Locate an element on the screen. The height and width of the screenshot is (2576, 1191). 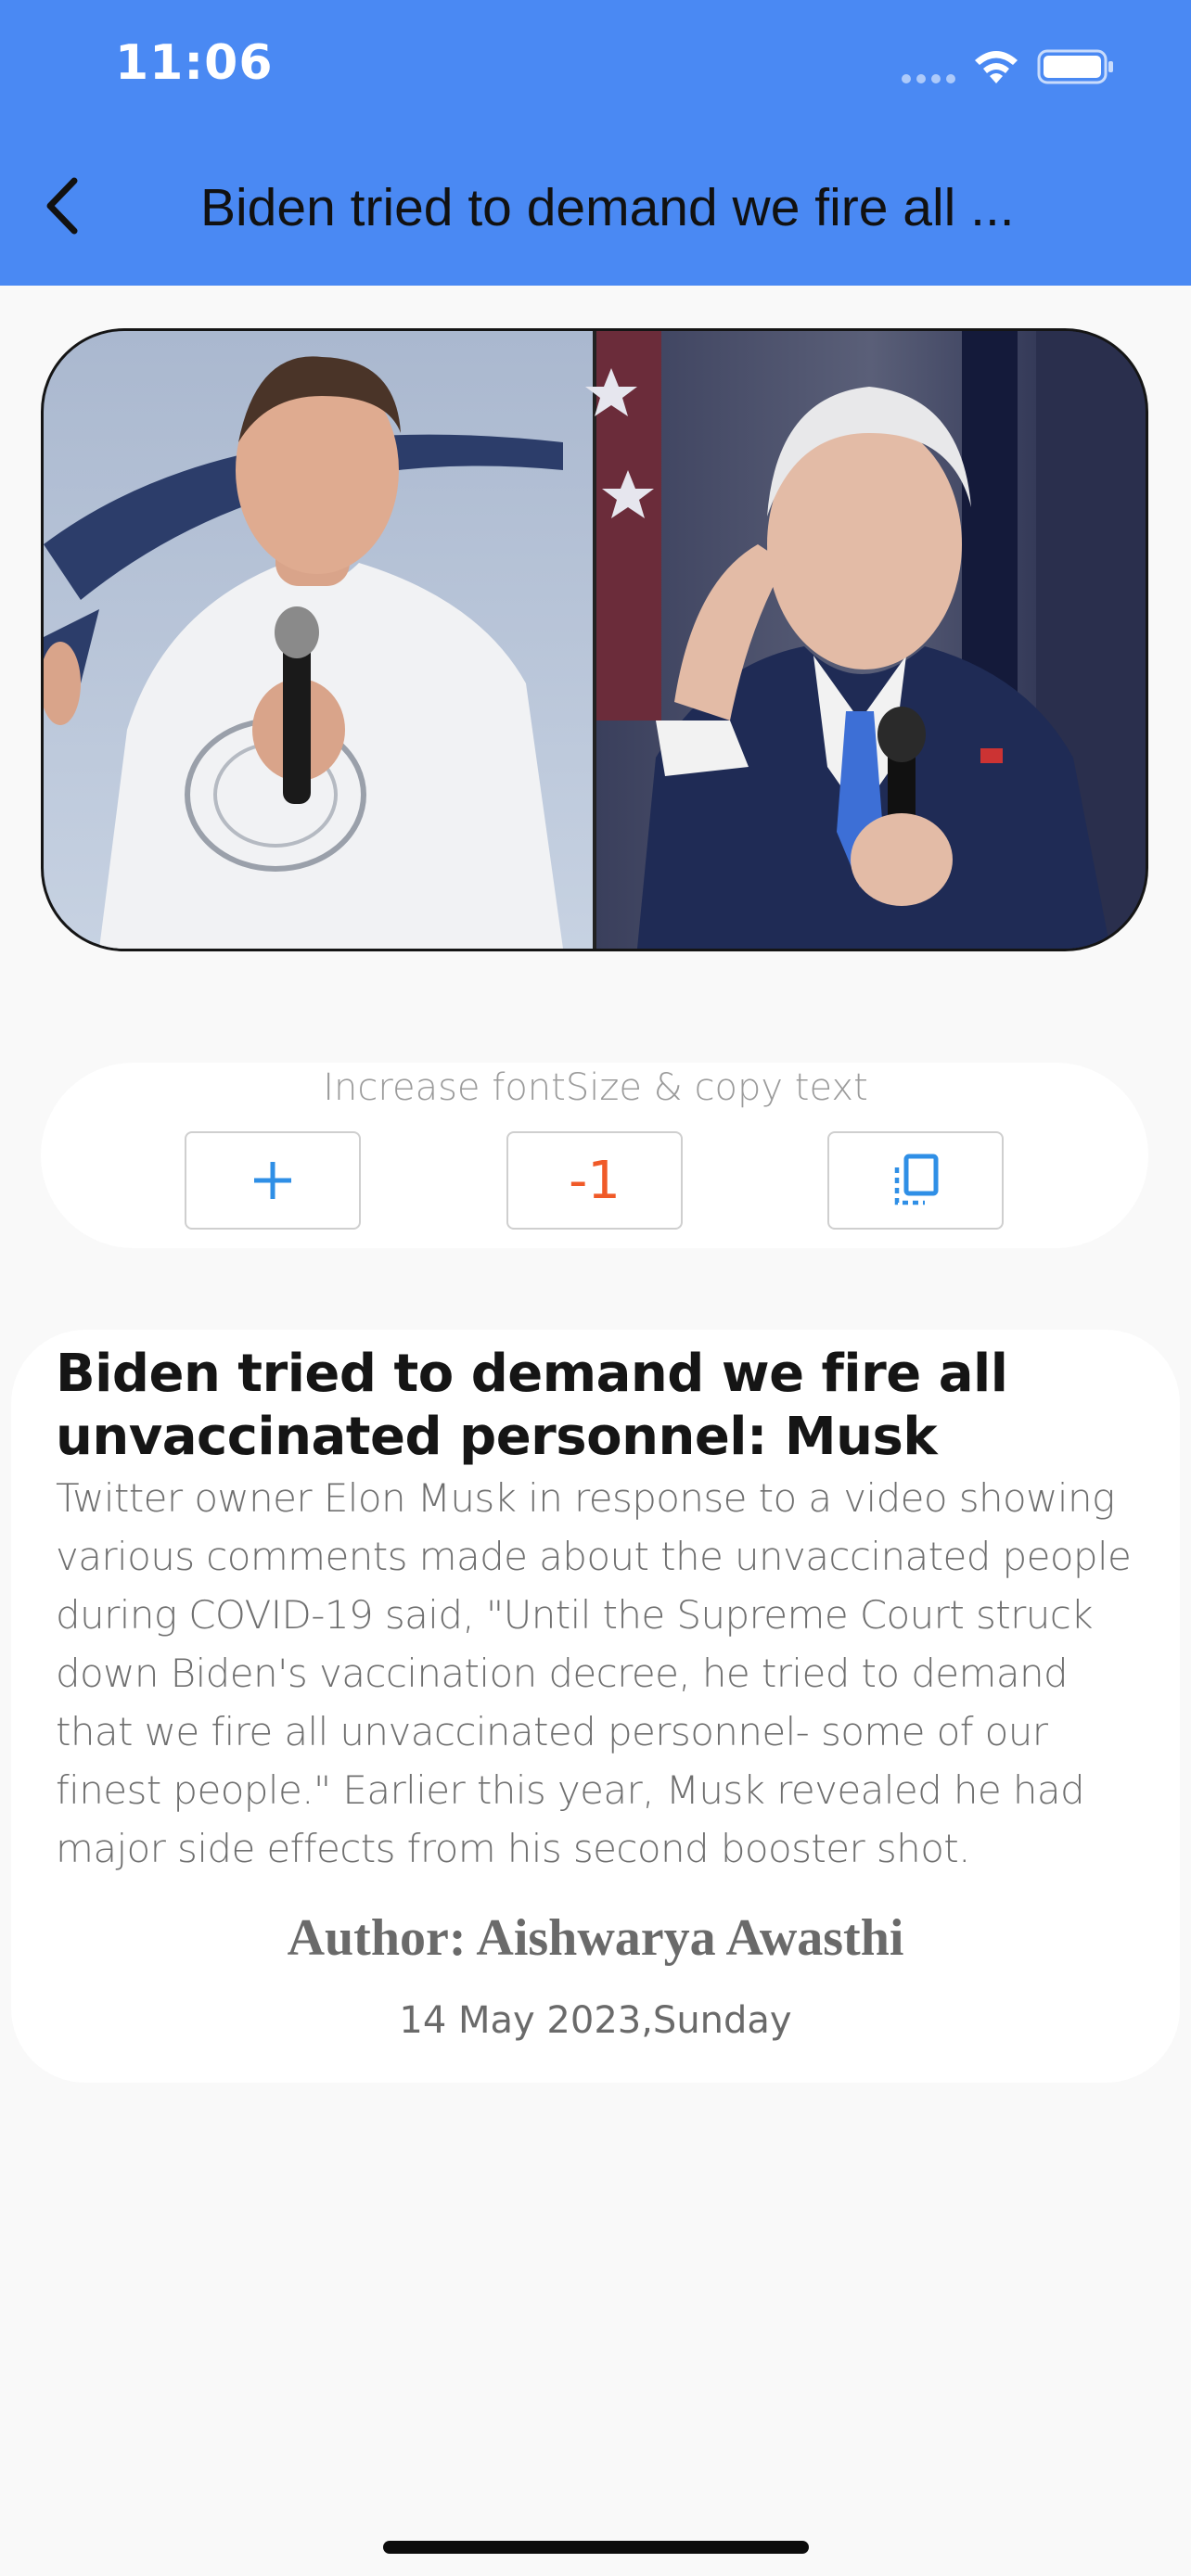
home-indicator is located at coordinates (596, 2547).